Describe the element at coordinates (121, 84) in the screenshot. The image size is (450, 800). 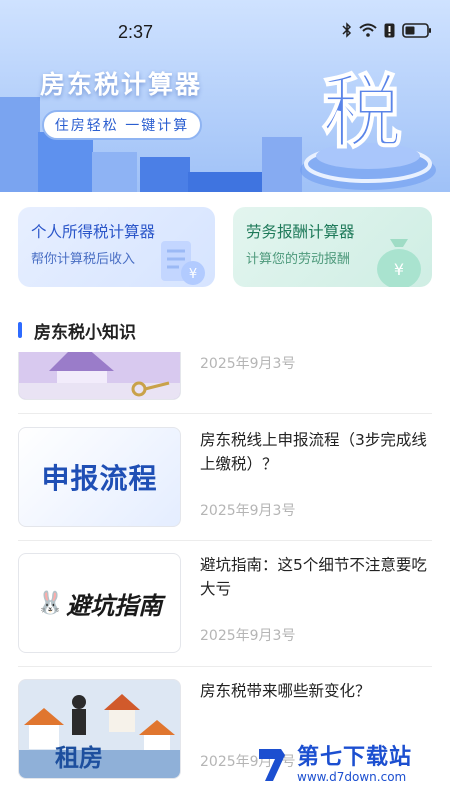
I see `hero-title: 房东税计算器` at that location.